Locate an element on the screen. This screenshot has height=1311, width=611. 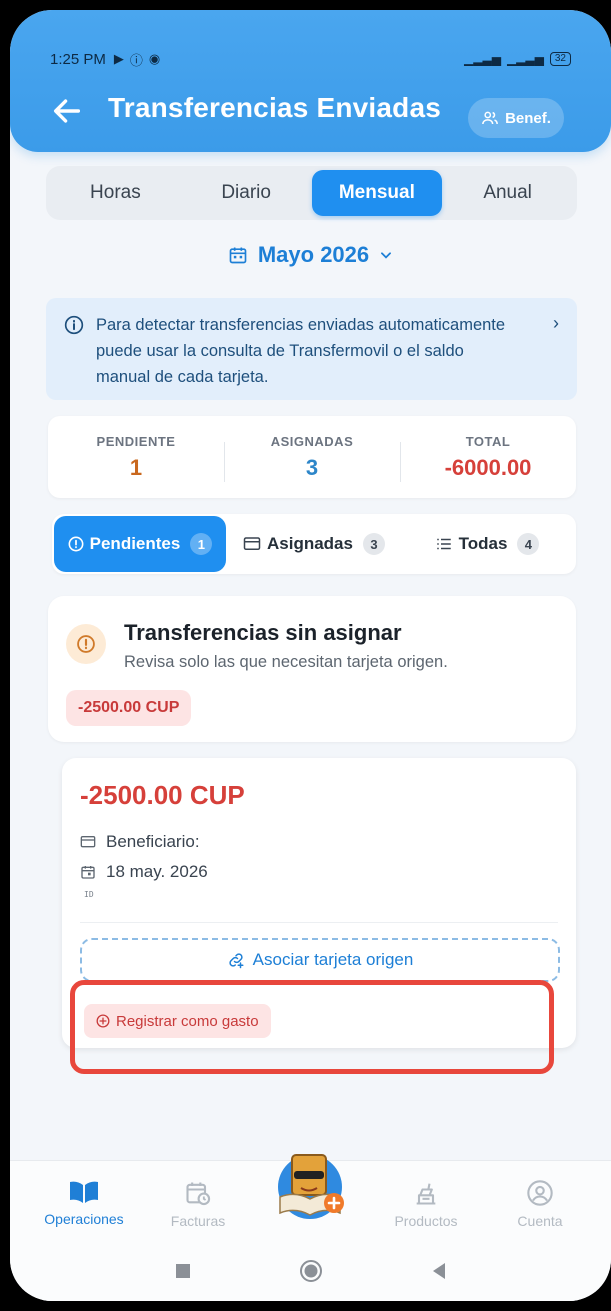
stat-total: TOTAL -6000.00 is located at coordinates (488, 457).